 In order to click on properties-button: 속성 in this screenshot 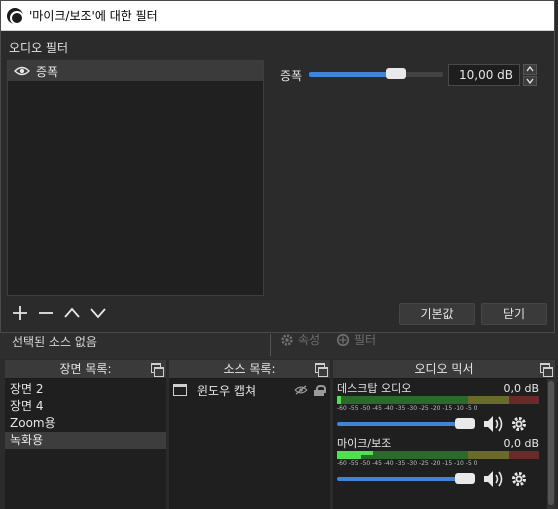, I will do `click(300, 339)`.